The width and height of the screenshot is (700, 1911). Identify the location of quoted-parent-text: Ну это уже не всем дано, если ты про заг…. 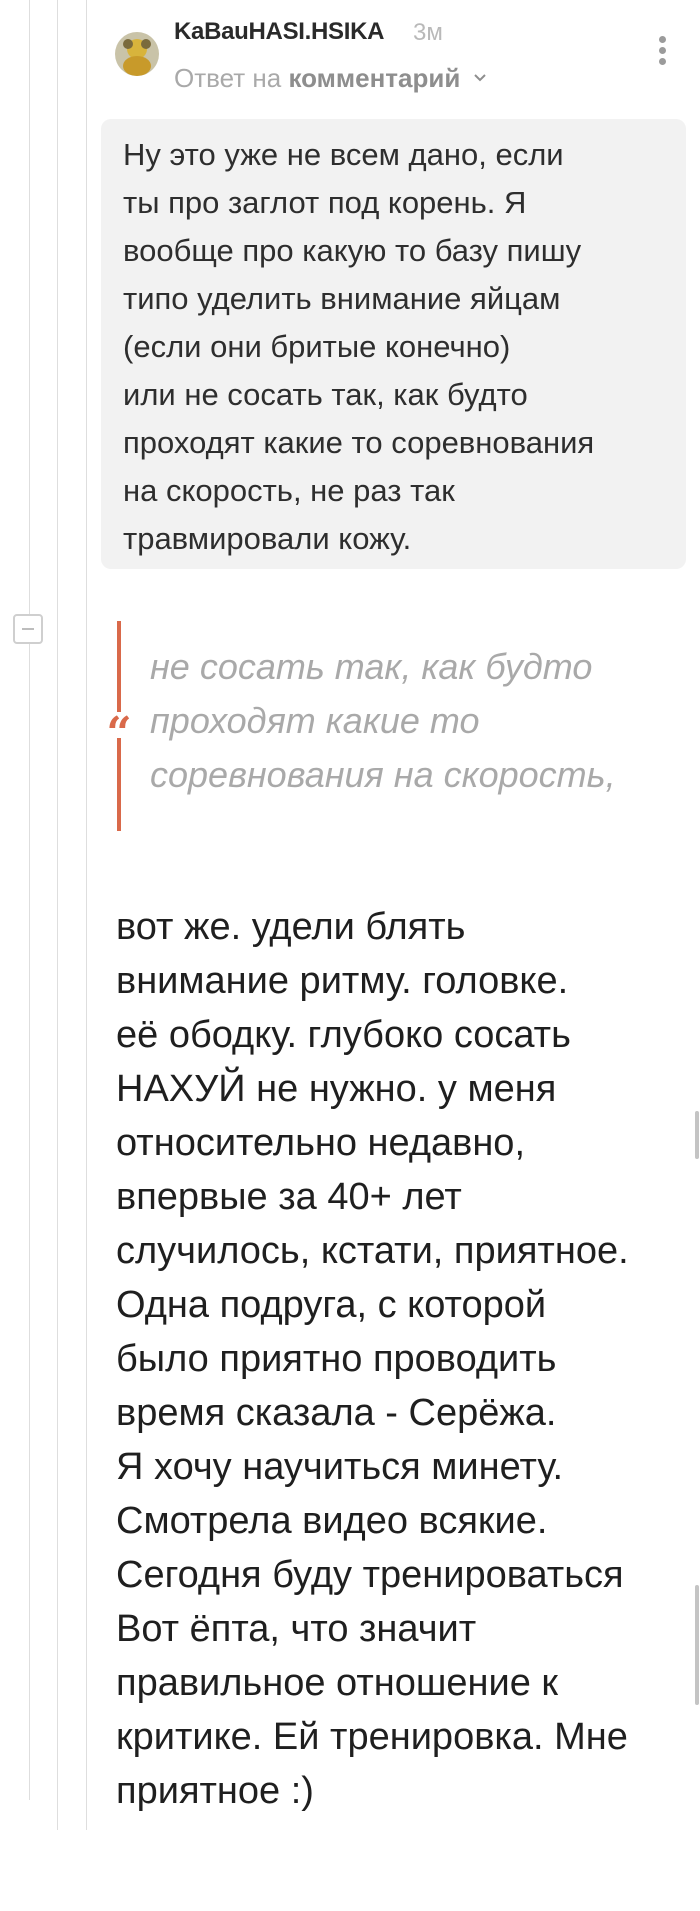
(359, 346).